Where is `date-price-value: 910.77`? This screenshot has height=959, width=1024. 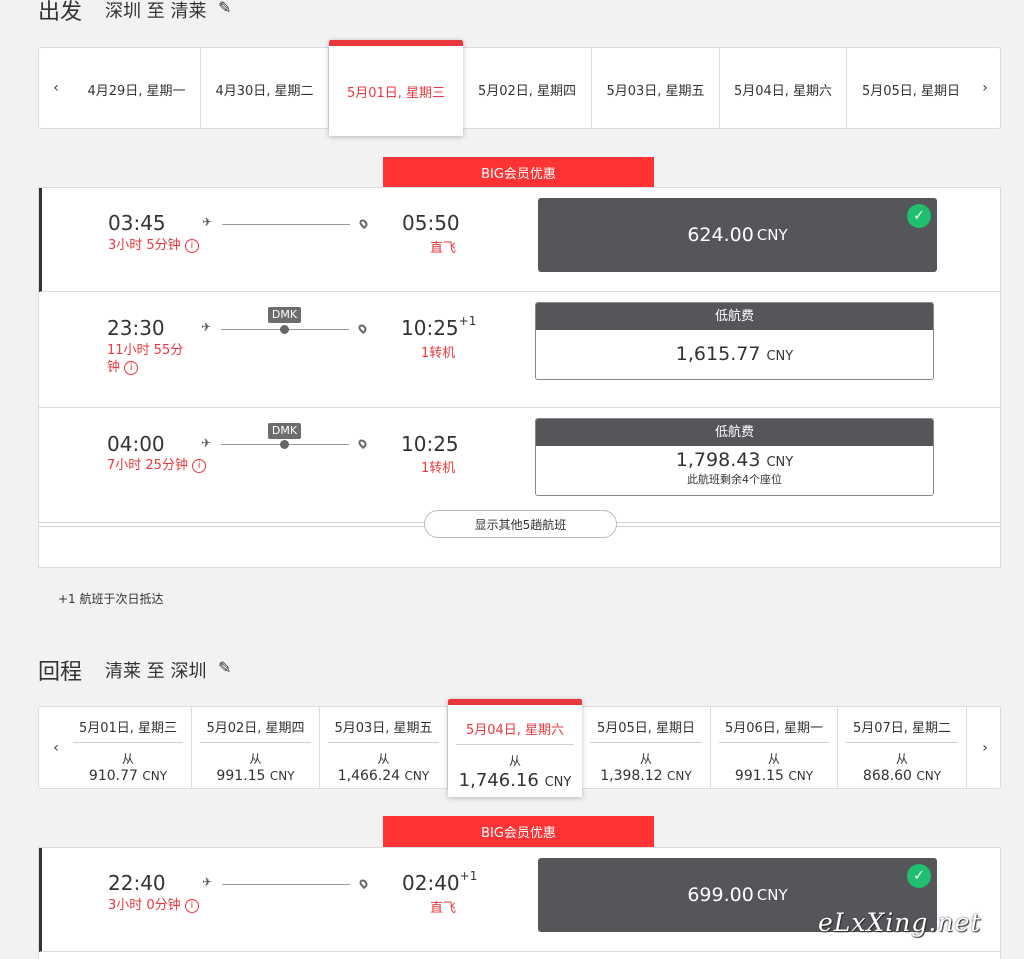
date-price-value: 910.77 is located at coordinates (113, 776).